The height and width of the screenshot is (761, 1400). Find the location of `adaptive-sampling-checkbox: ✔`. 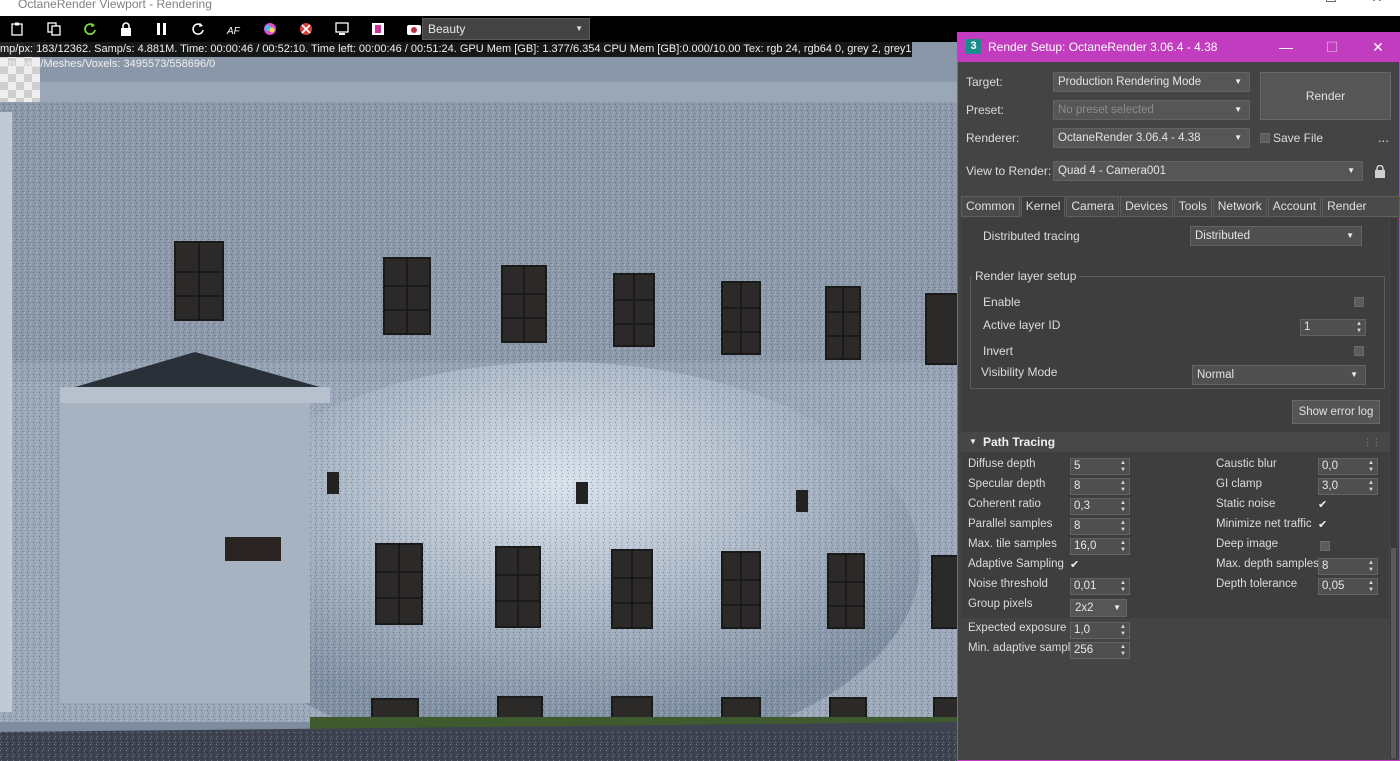

adaptive-sampling-checkbox: ✔ is located at coordinates (1076, 565).